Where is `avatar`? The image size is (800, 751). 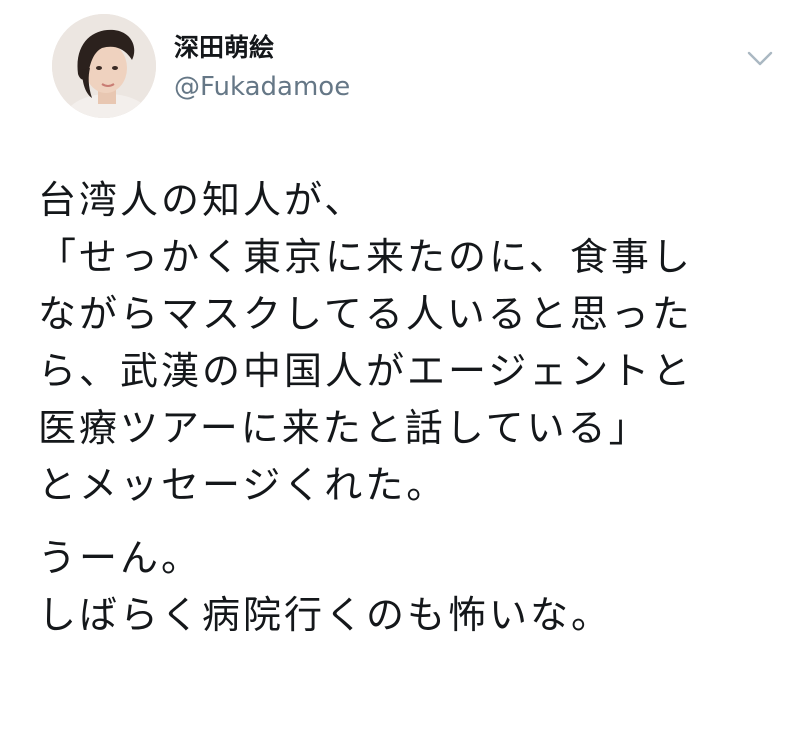 avatar is located at coordinates (104, 66).